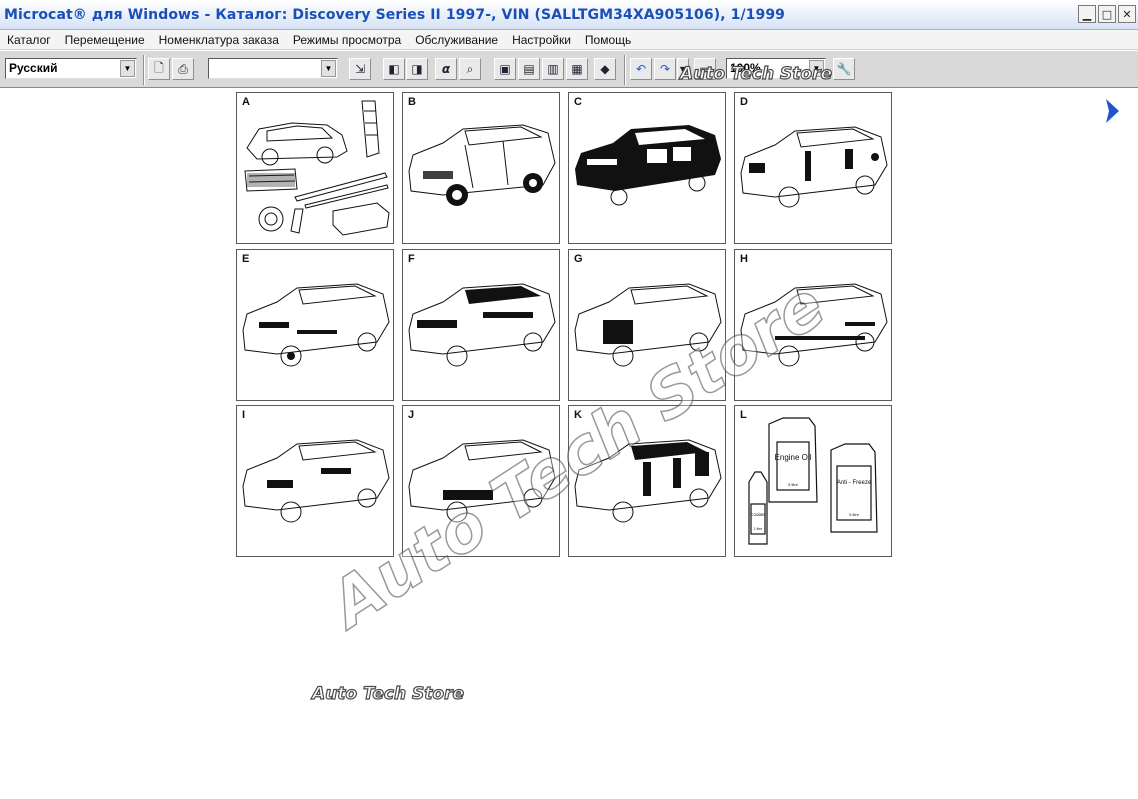 Image resolution: width=1138 pixels, height=799 pixels. I want to click on zoom-select: 100% ▼, so click(776, 68).